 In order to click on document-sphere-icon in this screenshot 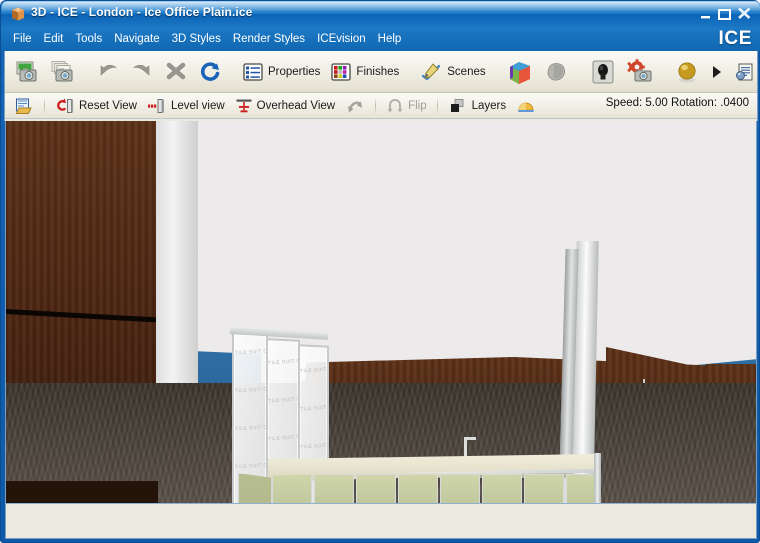, I will do `click(745, 72)`.